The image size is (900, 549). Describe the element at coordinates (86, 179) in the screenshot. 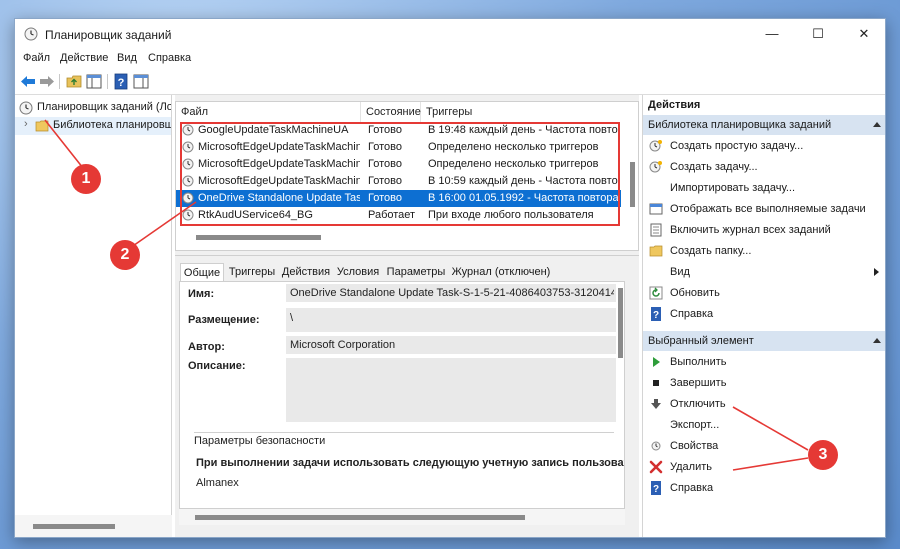

I see `callout-1: 1` at that location.